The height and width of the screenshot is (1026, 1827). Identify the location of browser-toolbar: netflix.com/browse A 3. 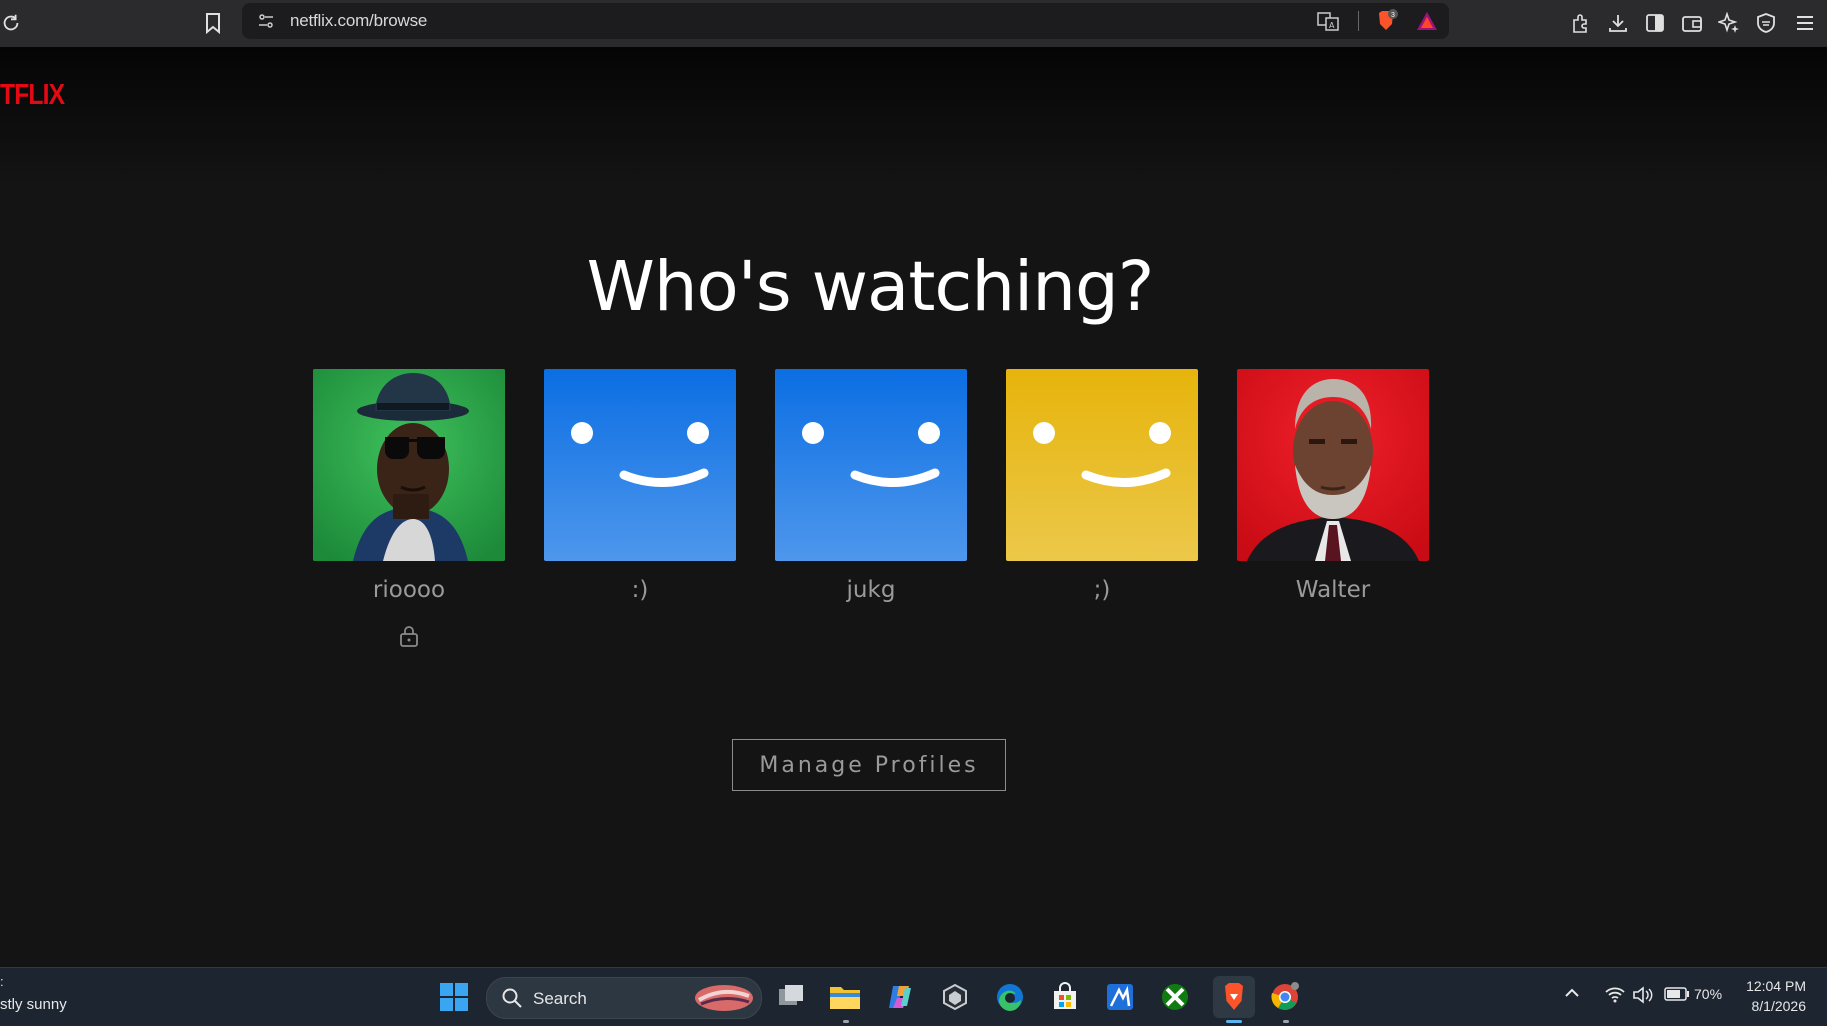
(913, 23).